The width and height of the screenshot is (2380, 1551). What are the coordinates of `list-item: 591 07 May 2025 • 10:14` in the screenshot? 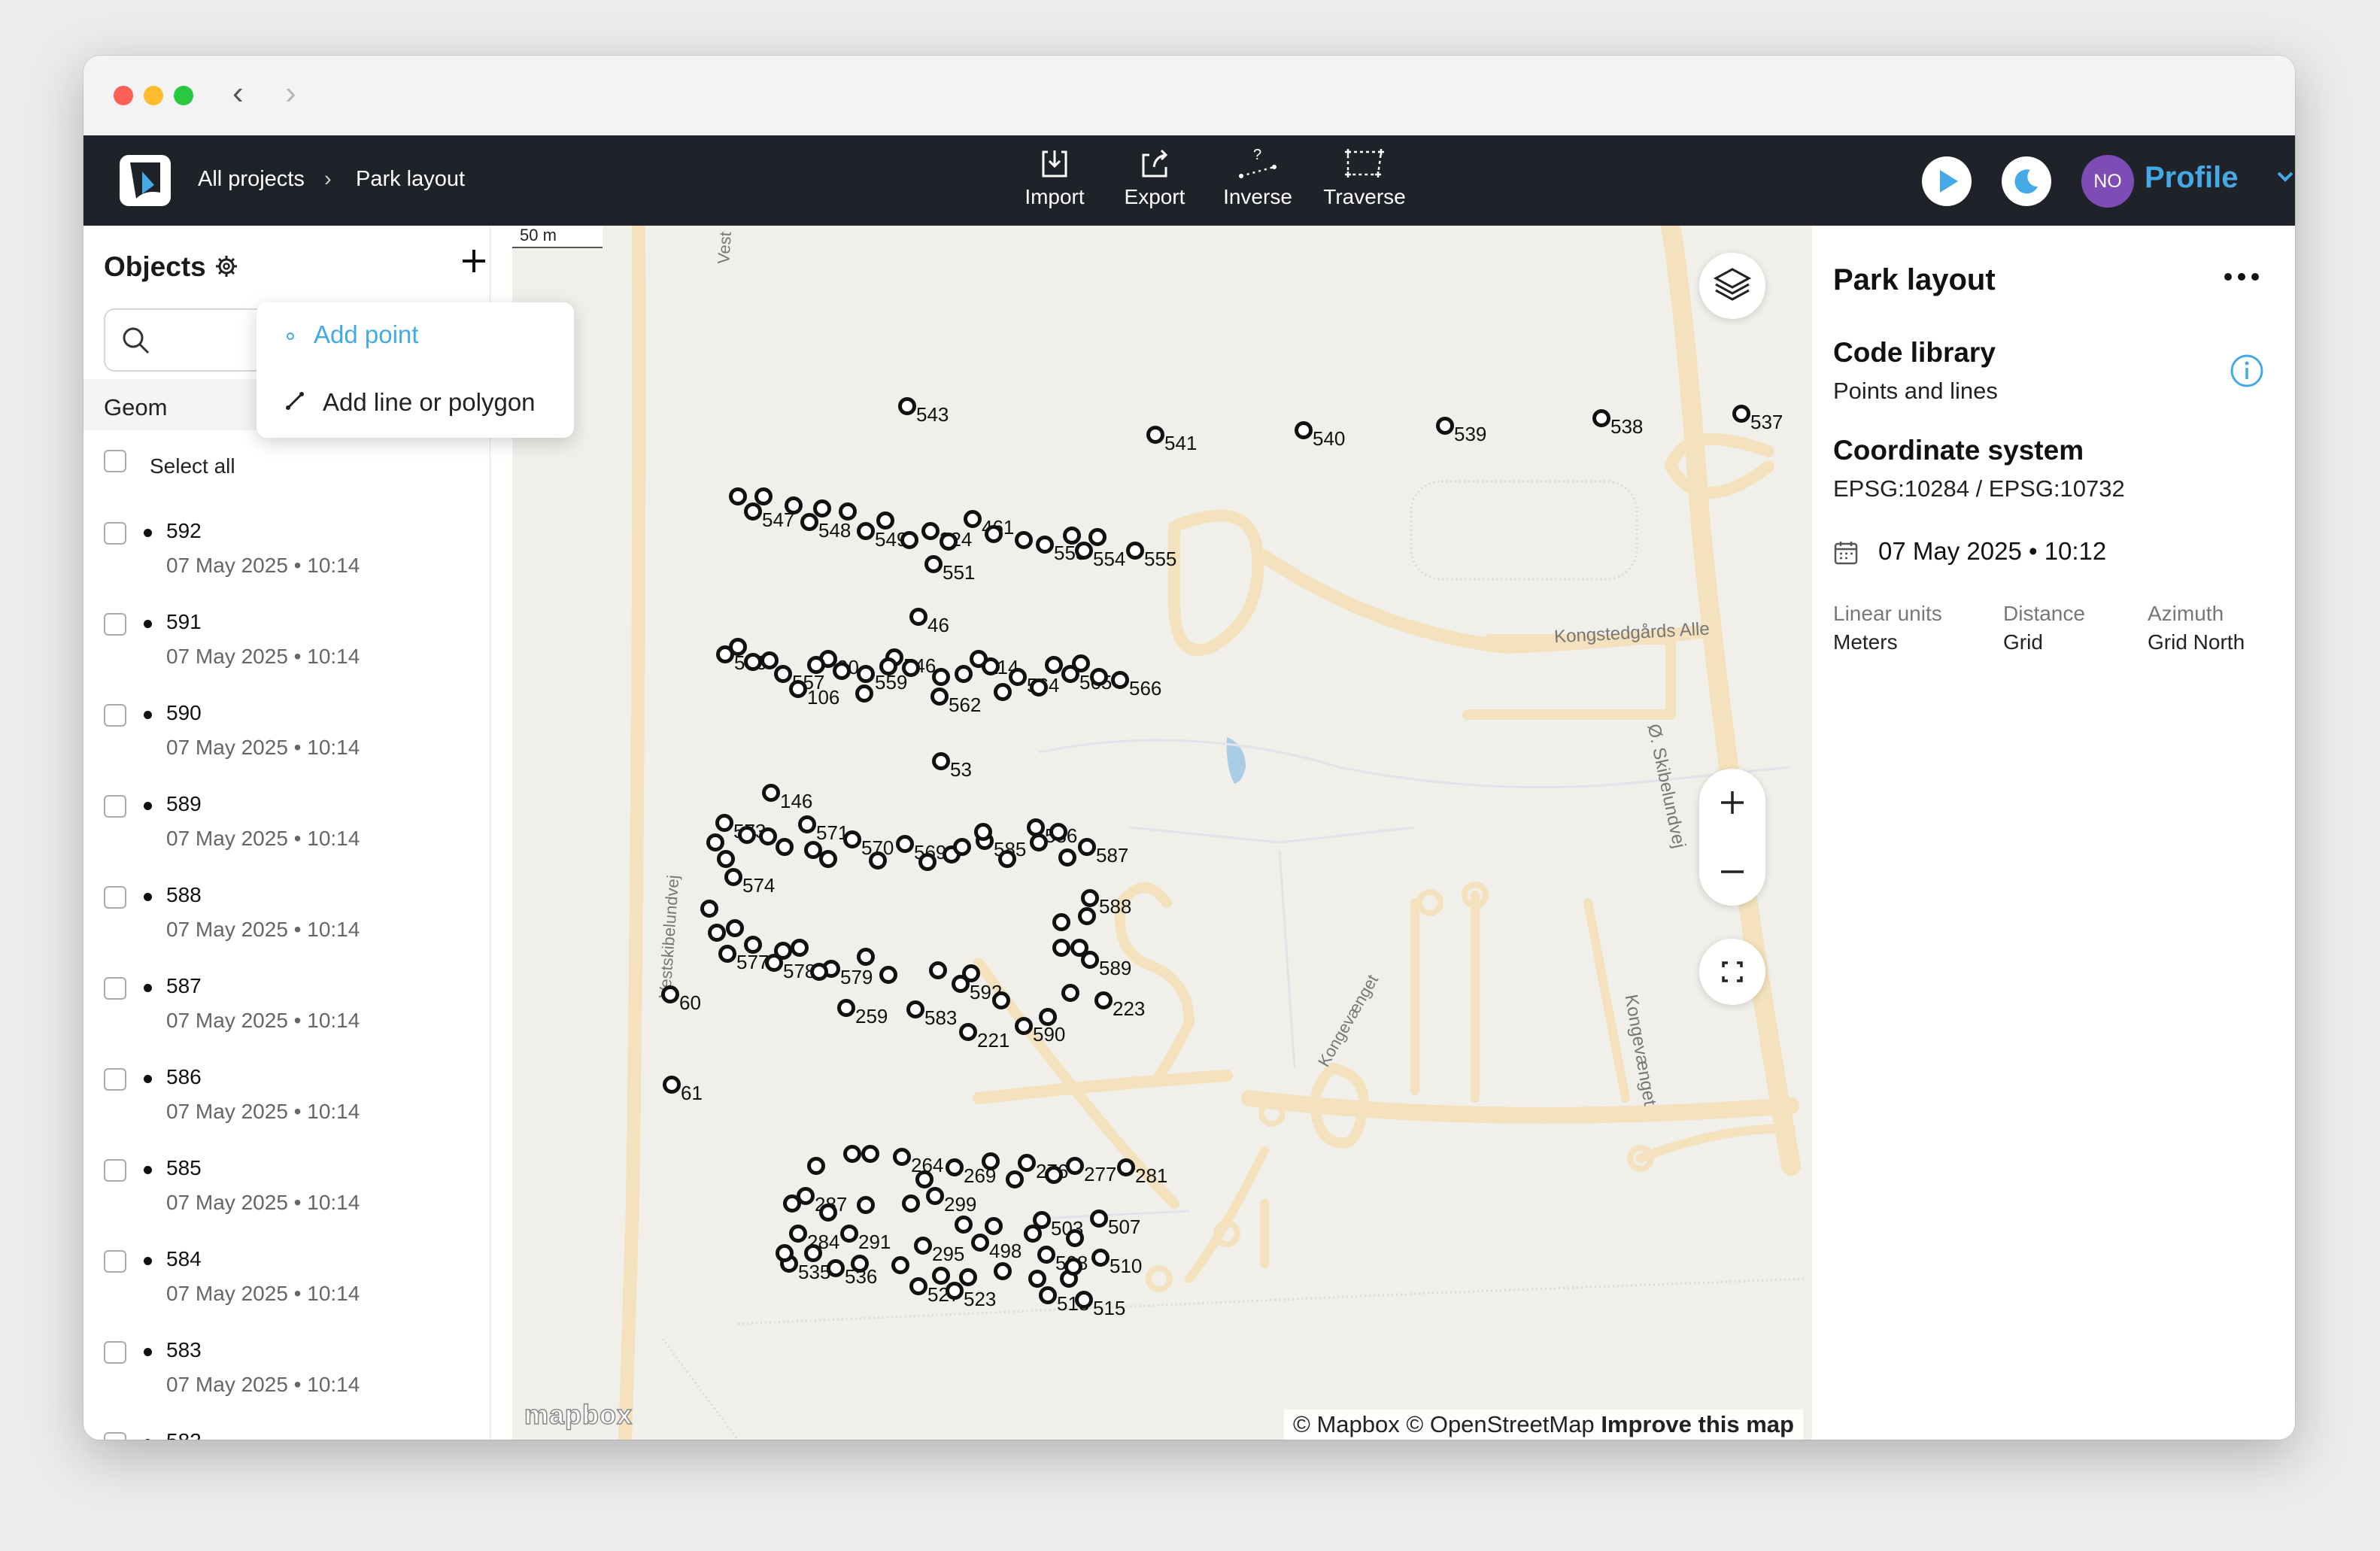 It's located at (279, 652).